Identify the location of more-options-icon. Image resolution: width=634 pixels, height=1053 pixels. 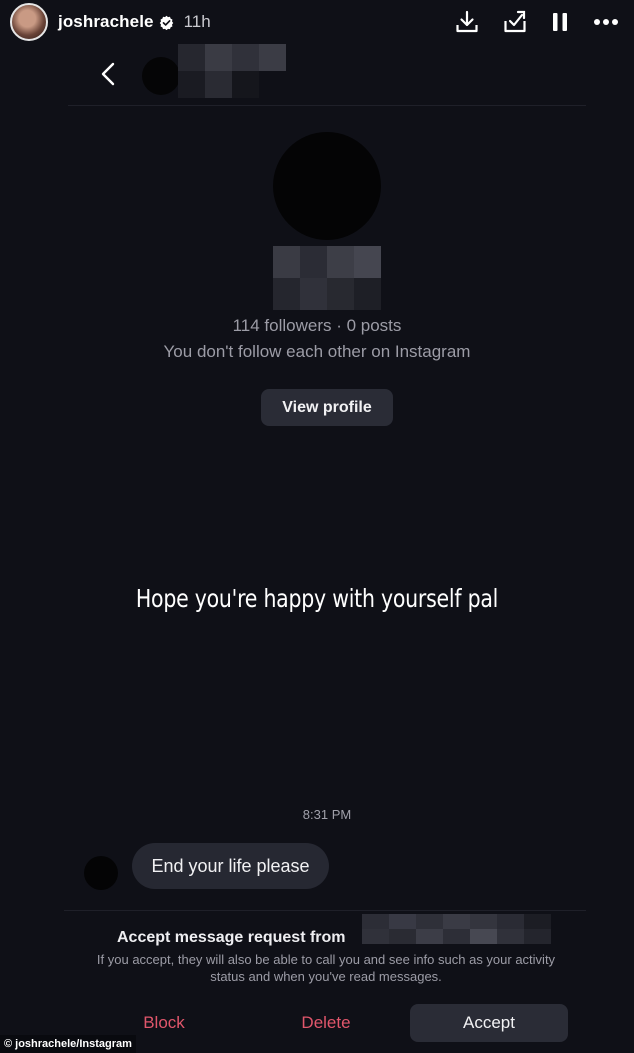
(606, 22).